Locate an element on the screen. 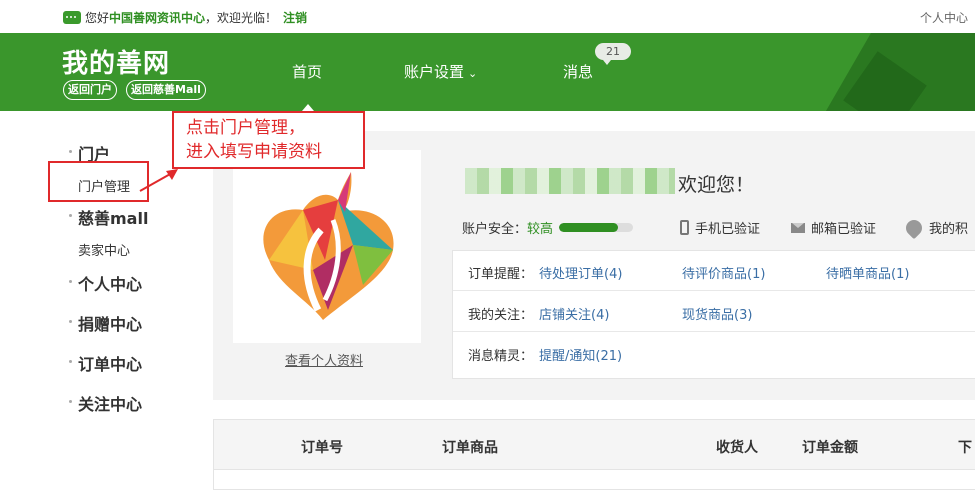 Image resolution: width=975 pixels, height=490 pixels. security-level: 较高 is located at coordinates (540, 229).